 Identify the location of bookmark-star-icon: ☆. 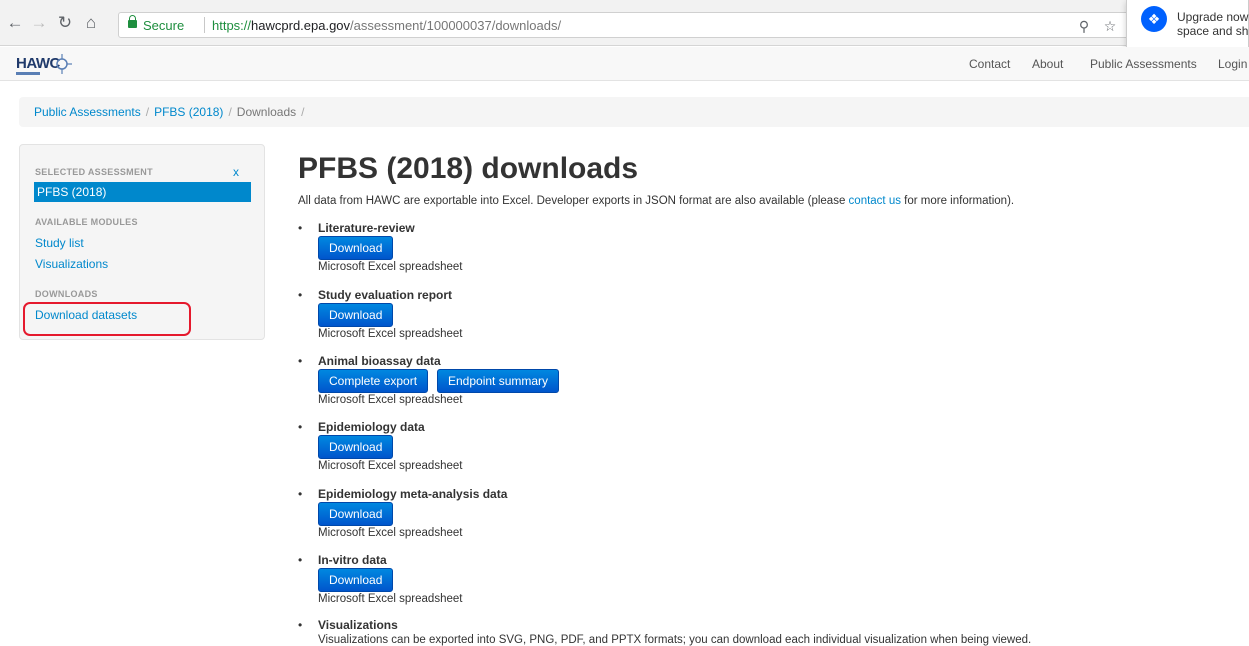
(1110, 26).